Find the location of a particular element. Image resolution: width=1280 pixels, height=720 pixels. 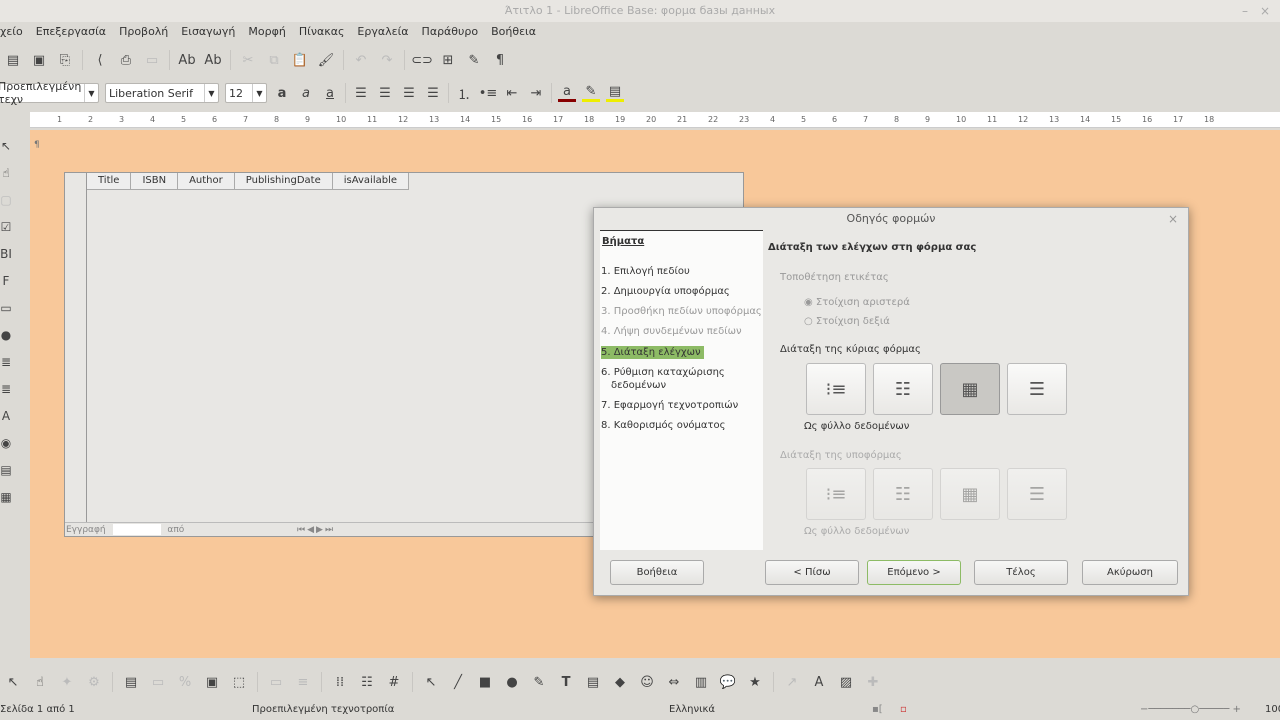

back-button: < Πίσω is located at coordinates (812, 572).